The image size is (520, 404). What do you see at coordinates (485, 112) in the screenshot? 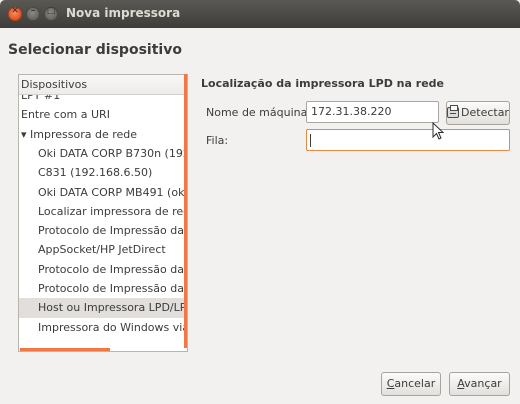
I see `detect-label: Detectar` at bounding box center [485, 112].